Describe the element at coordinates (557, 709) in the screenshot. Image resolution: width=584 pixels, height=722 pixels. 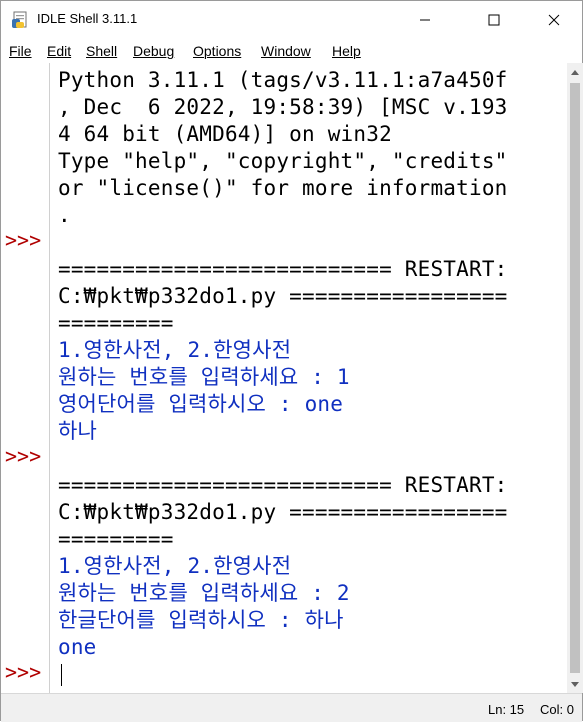
I see `status-column-number: Col: 0` at that location.